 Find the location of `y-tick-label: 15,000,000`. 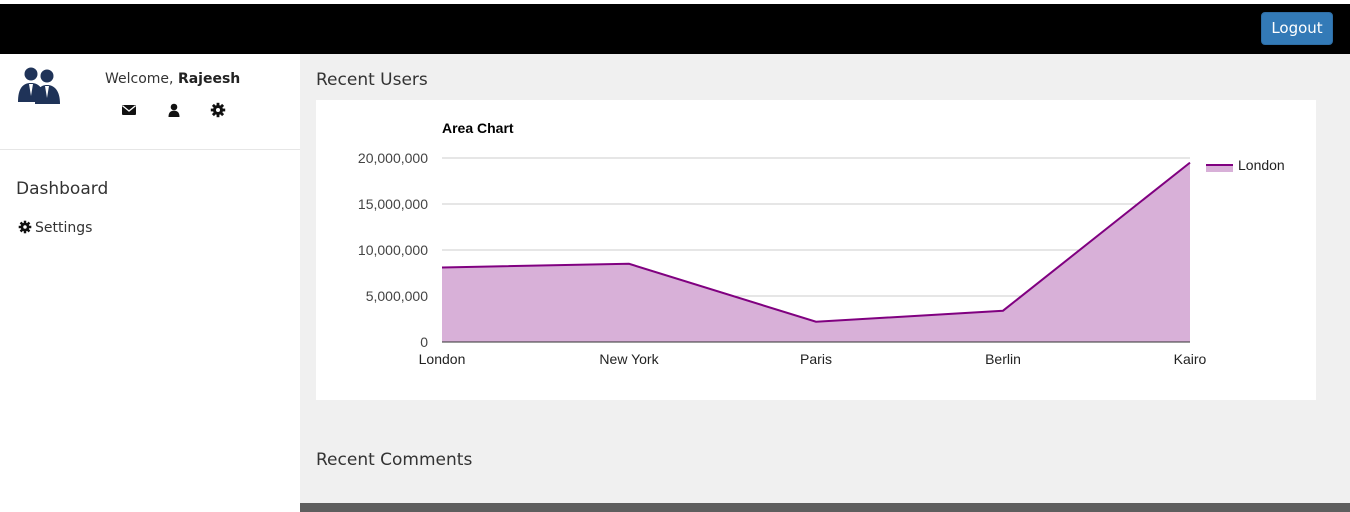

y-tick-label: 15,000,000 is located at coordinates (393, 204).